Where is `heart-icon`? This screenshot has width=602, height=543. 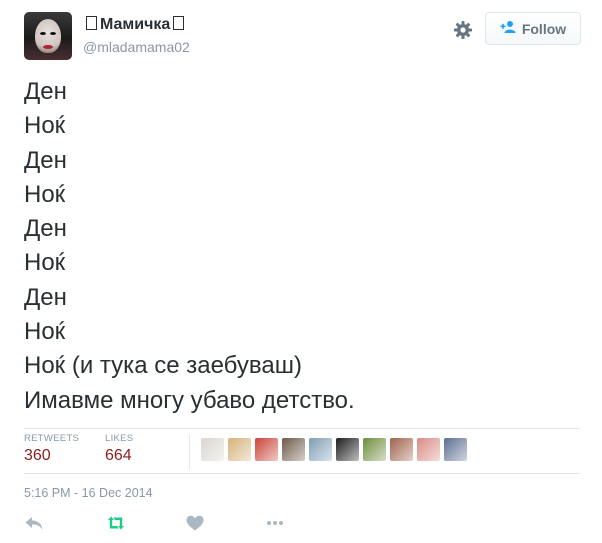 heart-icon is located at coordinates (195, 525).